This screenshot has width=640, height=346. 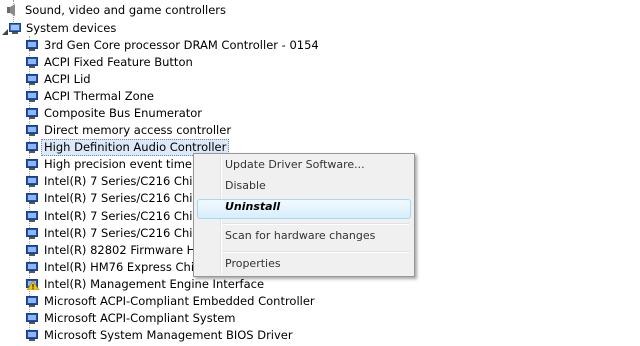 What do you see at coordinates (168, 335) in the screenshot?
I see `device-label: Microsoft System Management BIOS Driver` at bounding box center [168, 335].